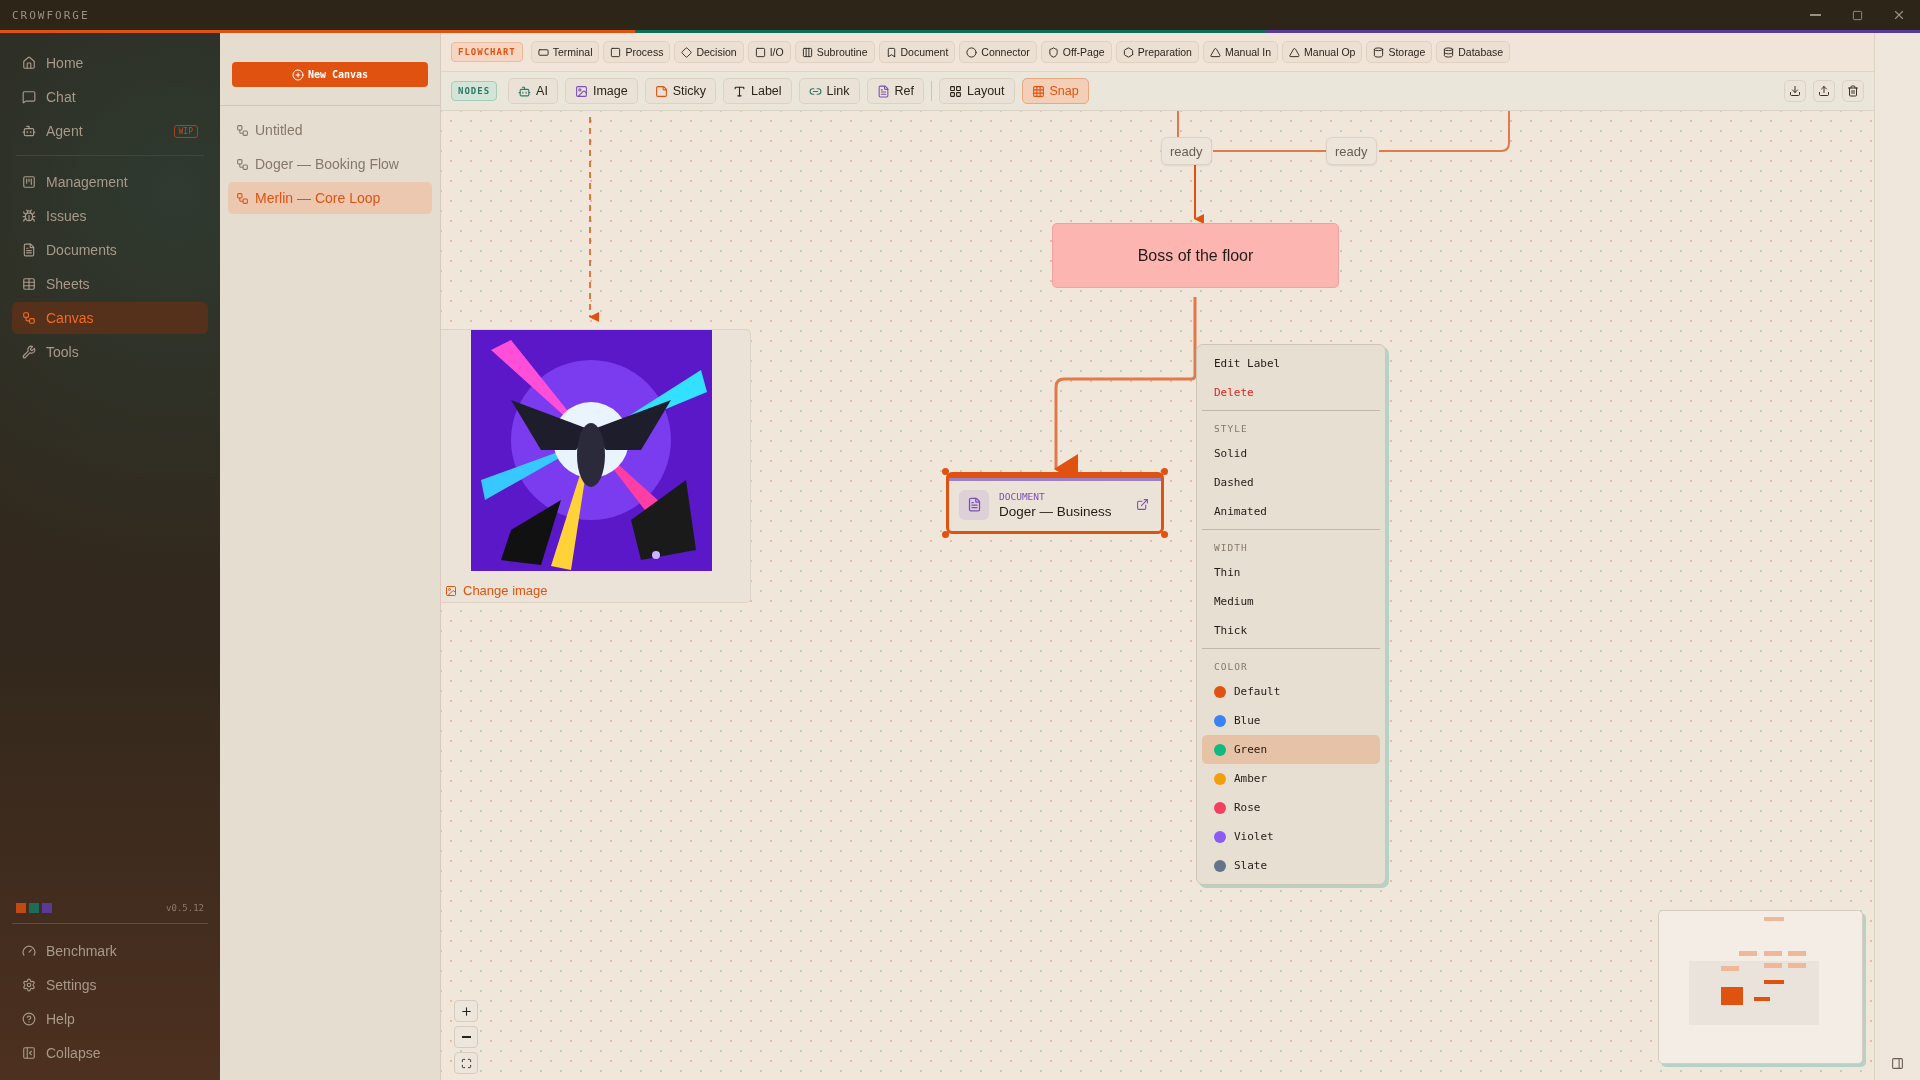 This screenshot has height=1080, width=1920. Describe the element at coordinates (466, 1011) in the screenshot. I see `zoom-in-button` at that location.